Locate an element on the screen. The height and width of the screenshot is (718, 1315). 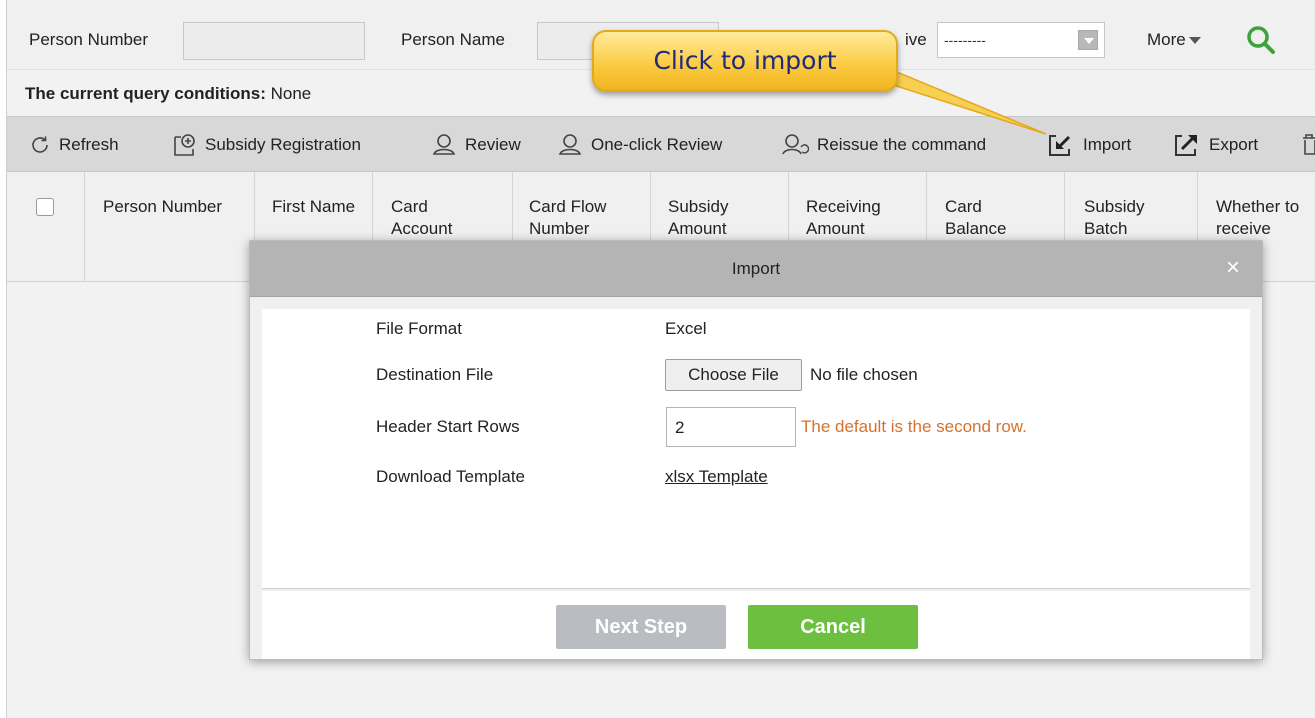
column-header-label: receive is located at coordinates (1243, 228).